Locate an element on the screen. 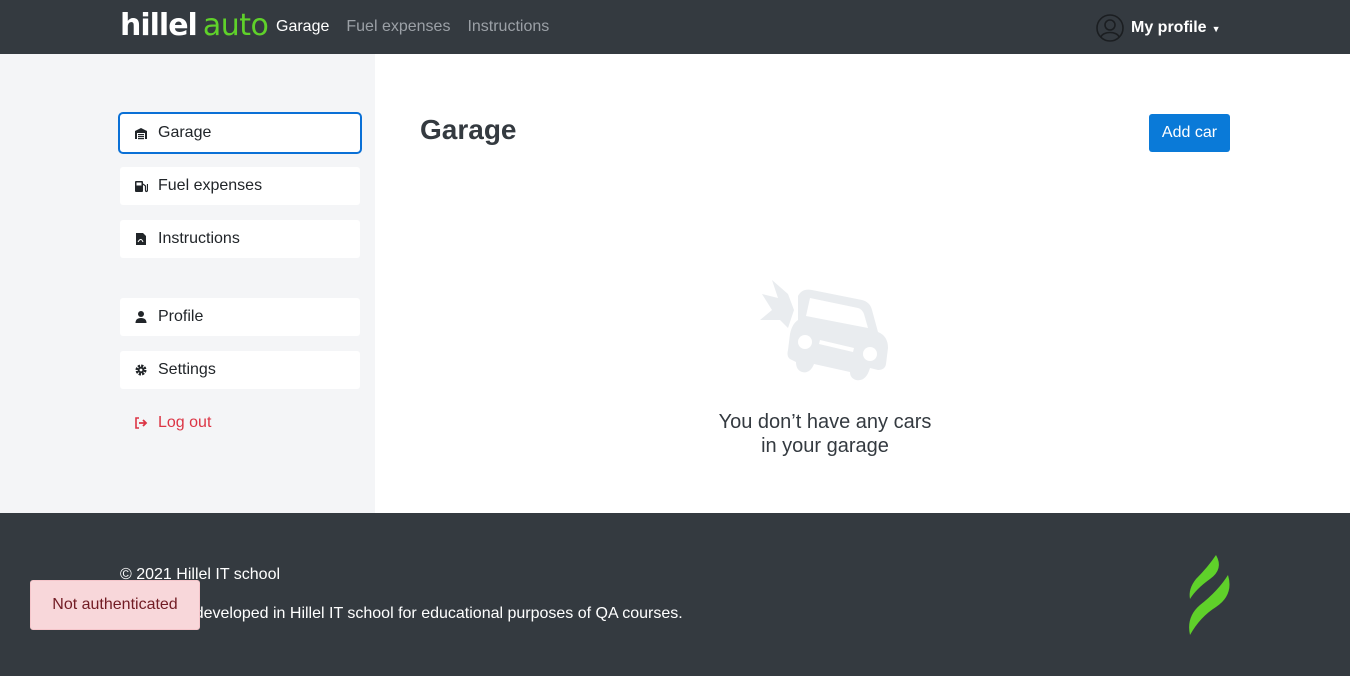 This screenshot has height=676, width=1350. sidebar-item-label: Instructions is located at coordinates (199, 238).